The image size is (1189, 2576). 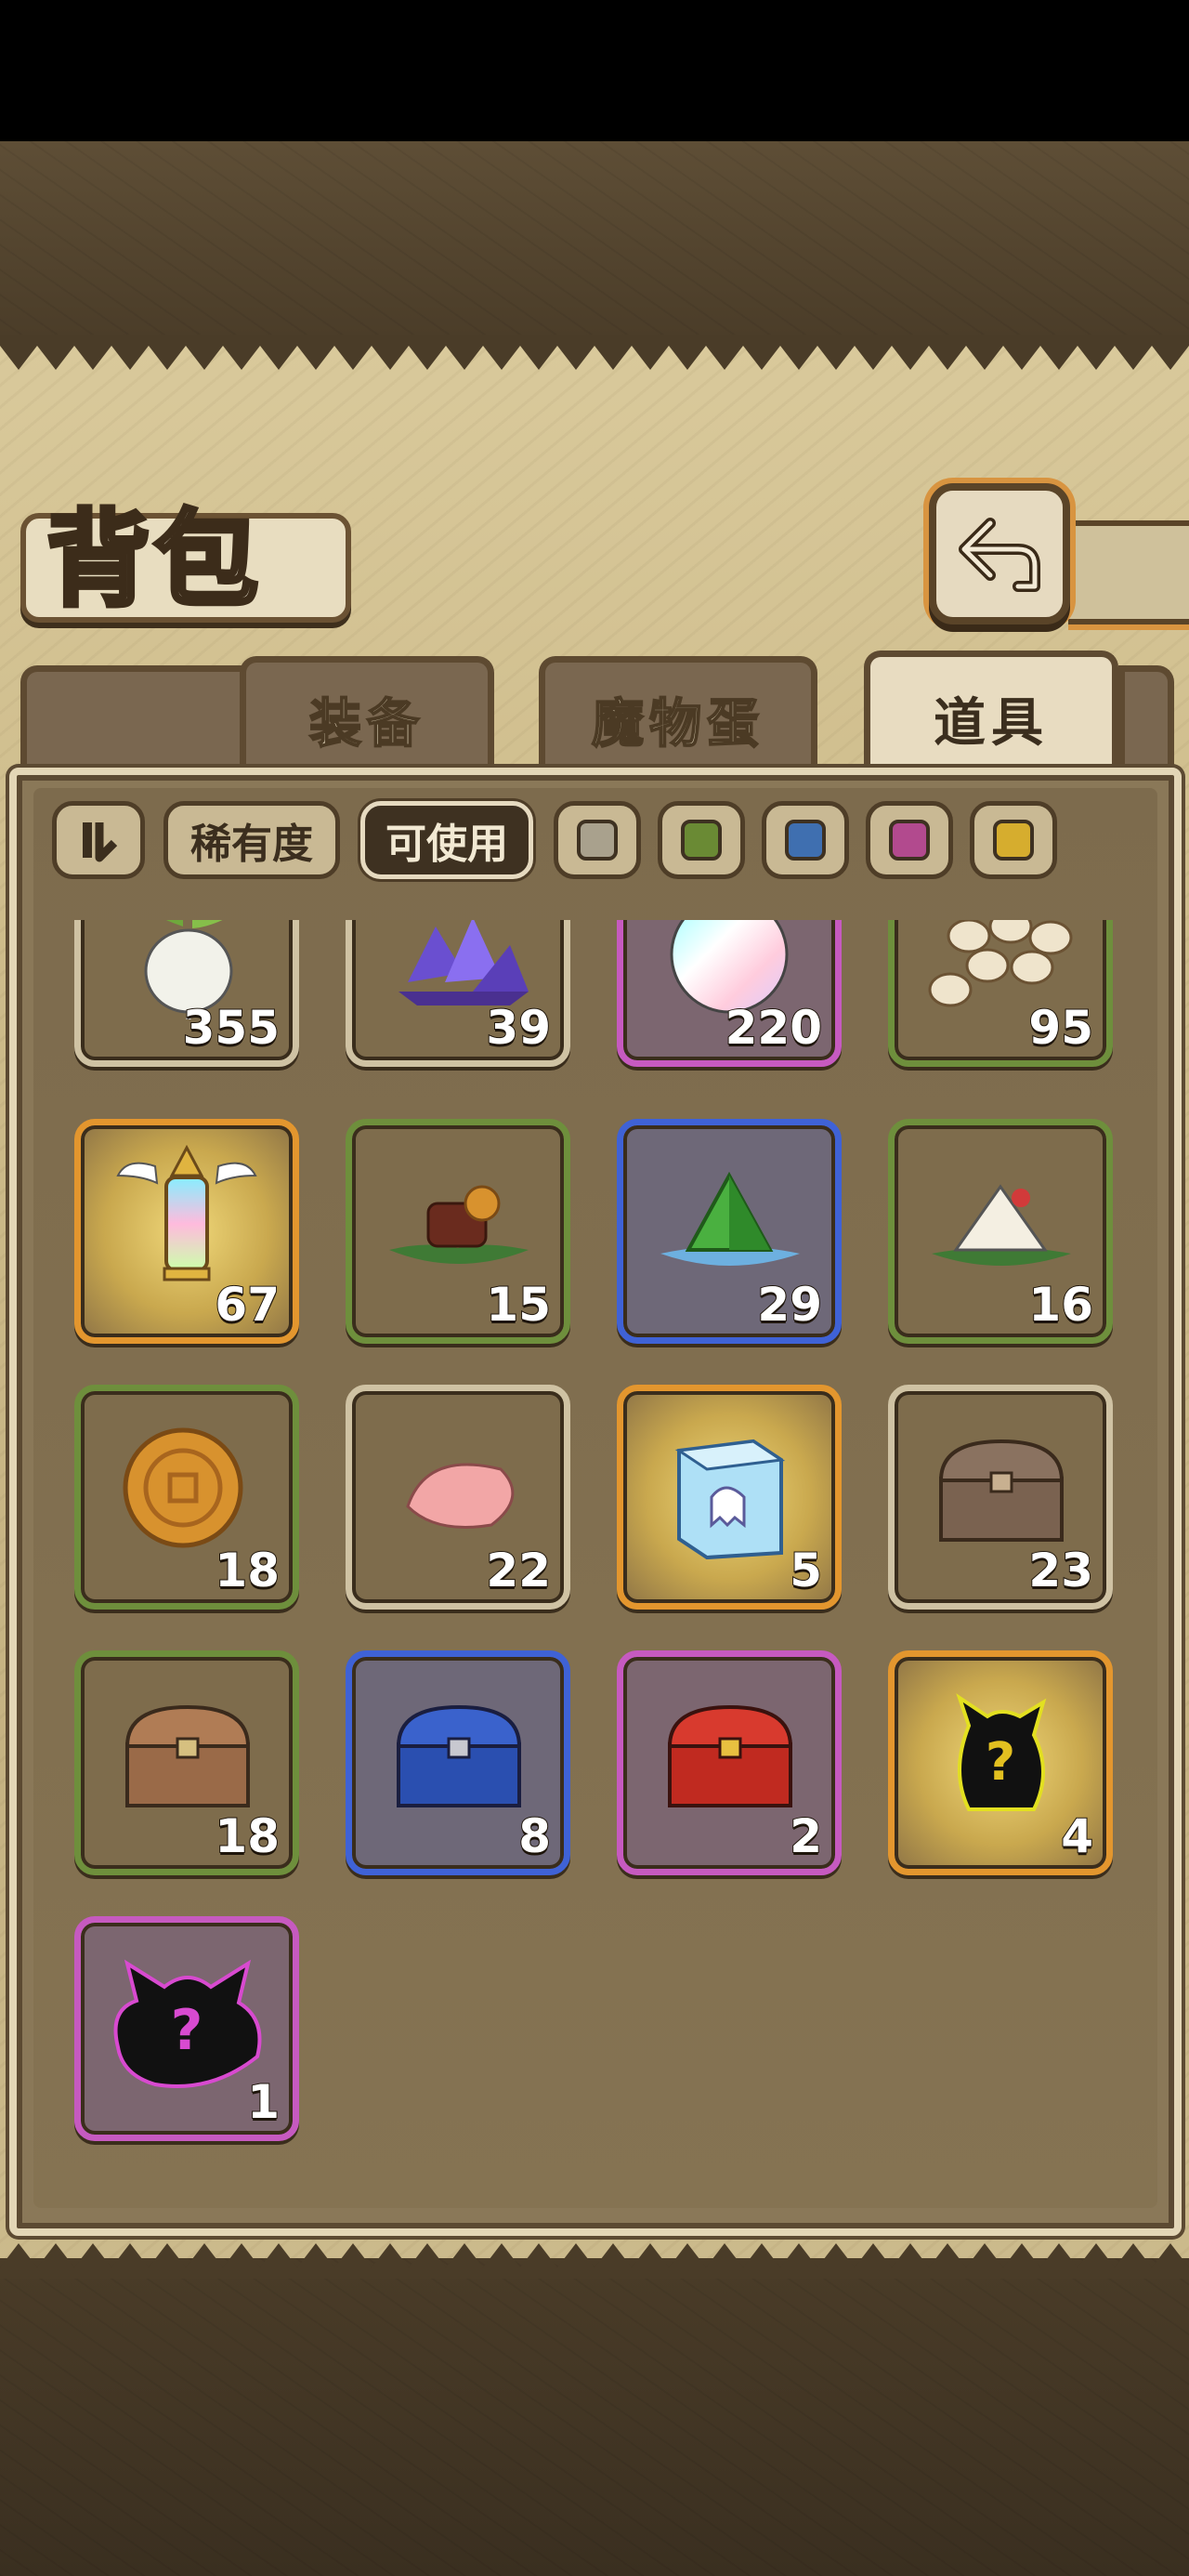 What do you see at coordinates (774, 1028) in the screenshot?
I see `item-count: 220` at bounding box center [774, 1028].